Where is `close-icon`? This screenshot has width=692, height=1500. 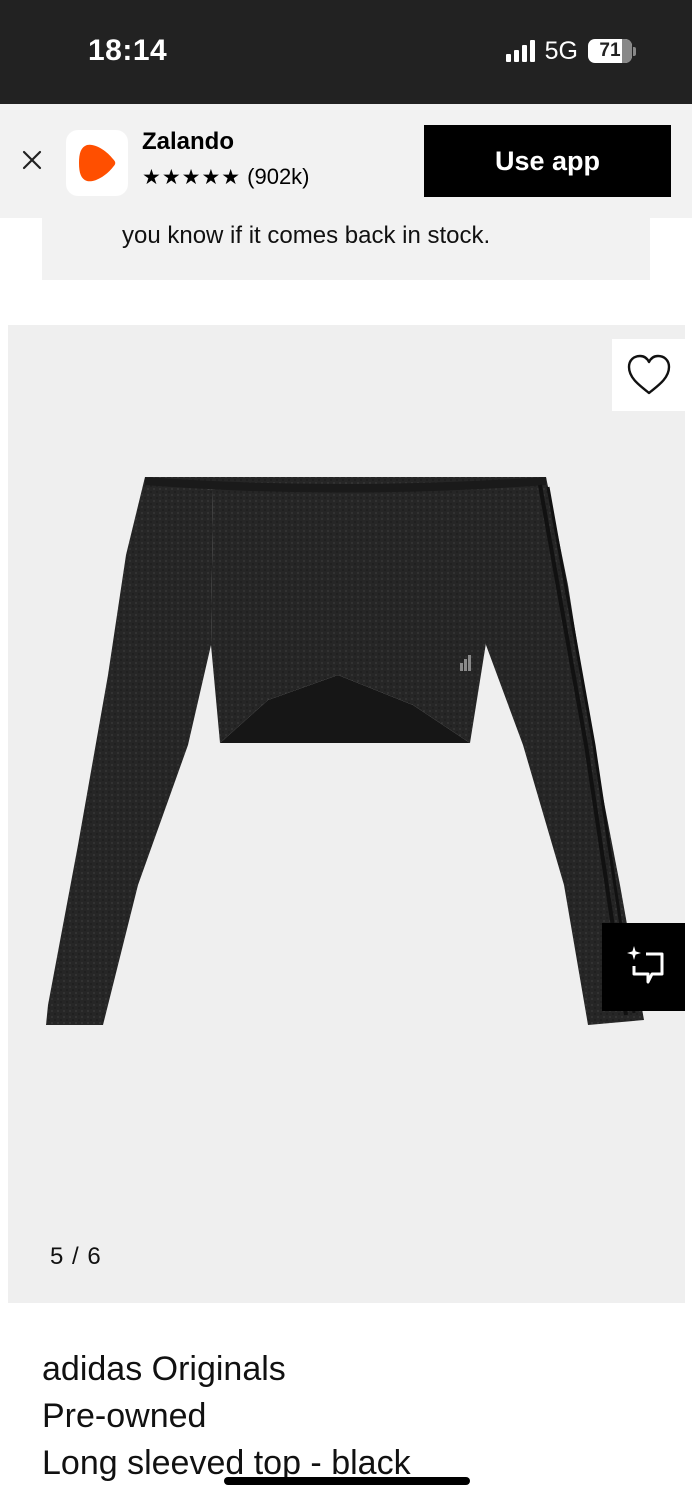 close-icon is located at coordinates (32, 160).